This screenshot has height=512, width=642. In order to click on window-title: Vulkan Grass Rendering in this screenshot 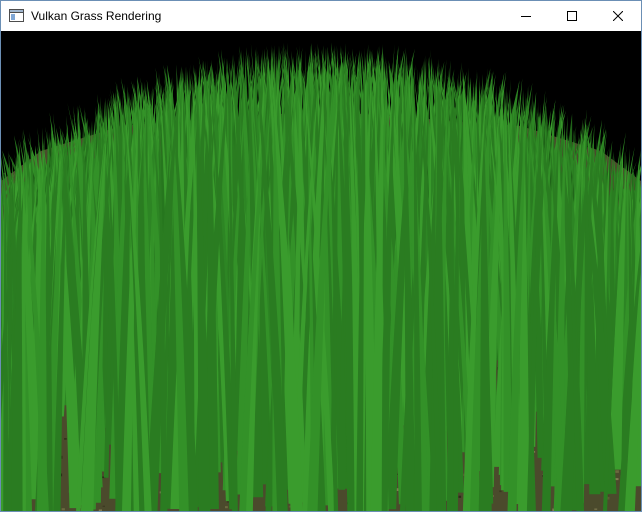, I will do `click(96, 16)`.